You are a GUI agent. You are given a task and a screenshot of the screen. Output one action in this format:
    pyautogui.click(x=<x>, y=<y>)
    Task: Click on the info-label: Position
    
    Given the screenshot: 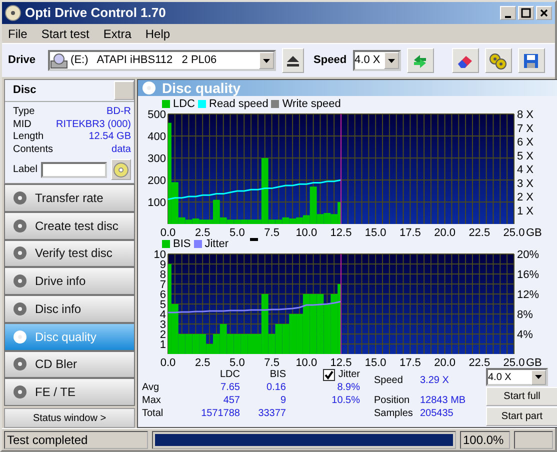 What is the action you would take?
    pyautogui.click(x=392, y=400)
    